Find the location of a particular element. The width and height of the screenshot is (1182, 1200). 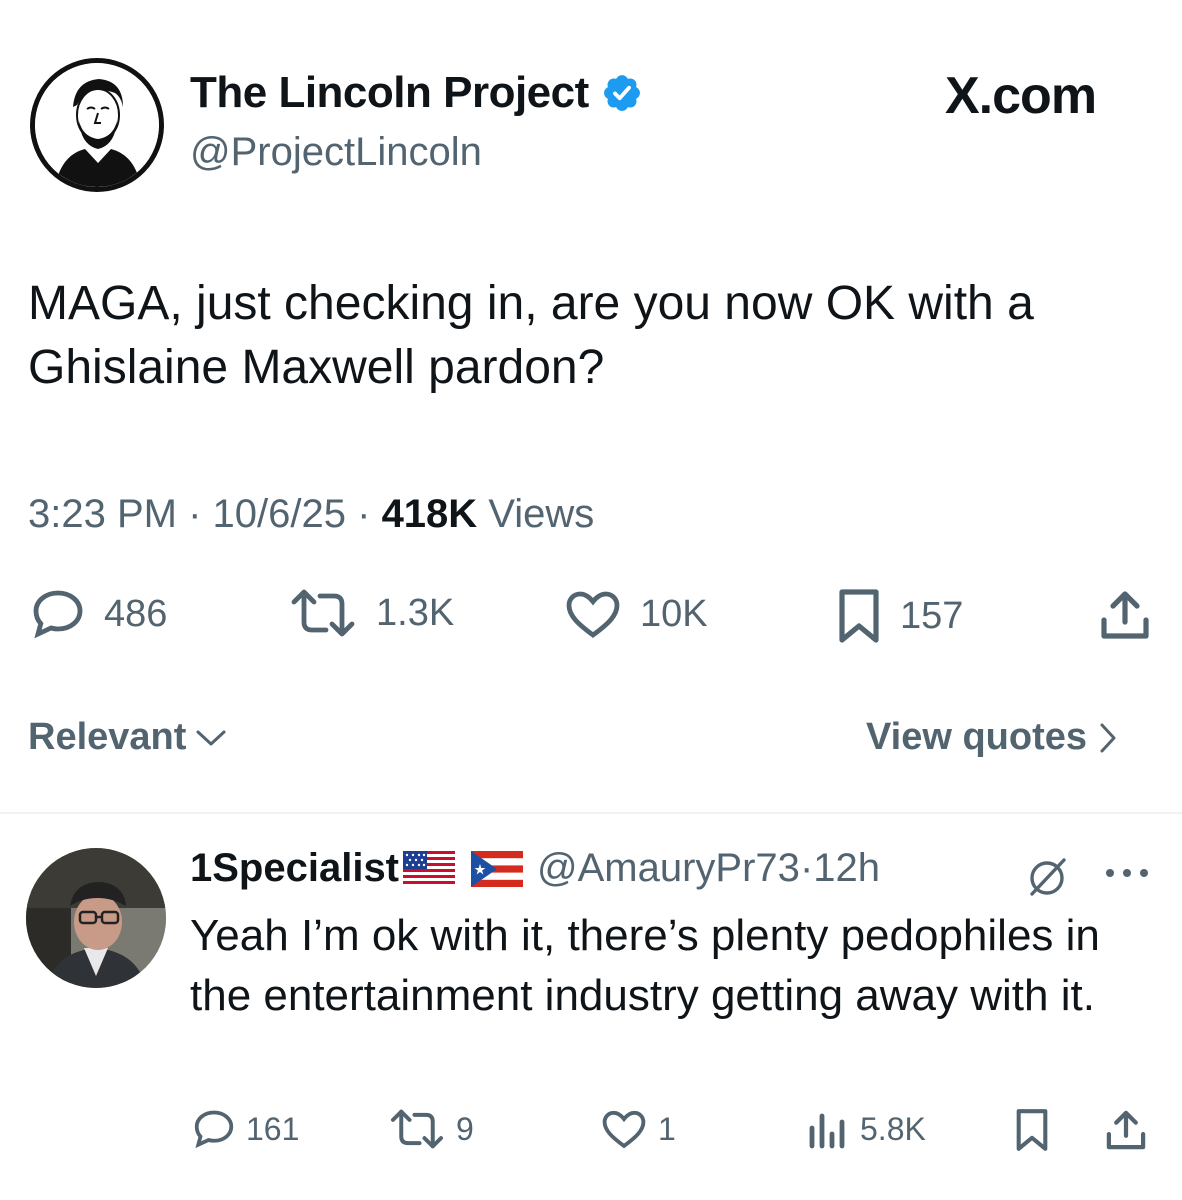

reply-actions: 161 9 1 5.8K is located at coordinates (591, 1133).